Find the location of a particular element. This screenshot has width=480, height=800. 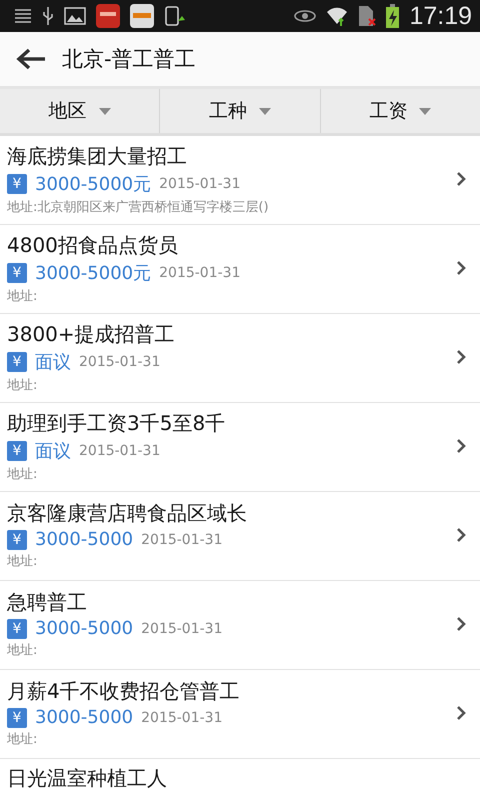

address: 地址:北京朝阳区来广营西桥恒通写字楼三层() is located at coordinates (138, 207).